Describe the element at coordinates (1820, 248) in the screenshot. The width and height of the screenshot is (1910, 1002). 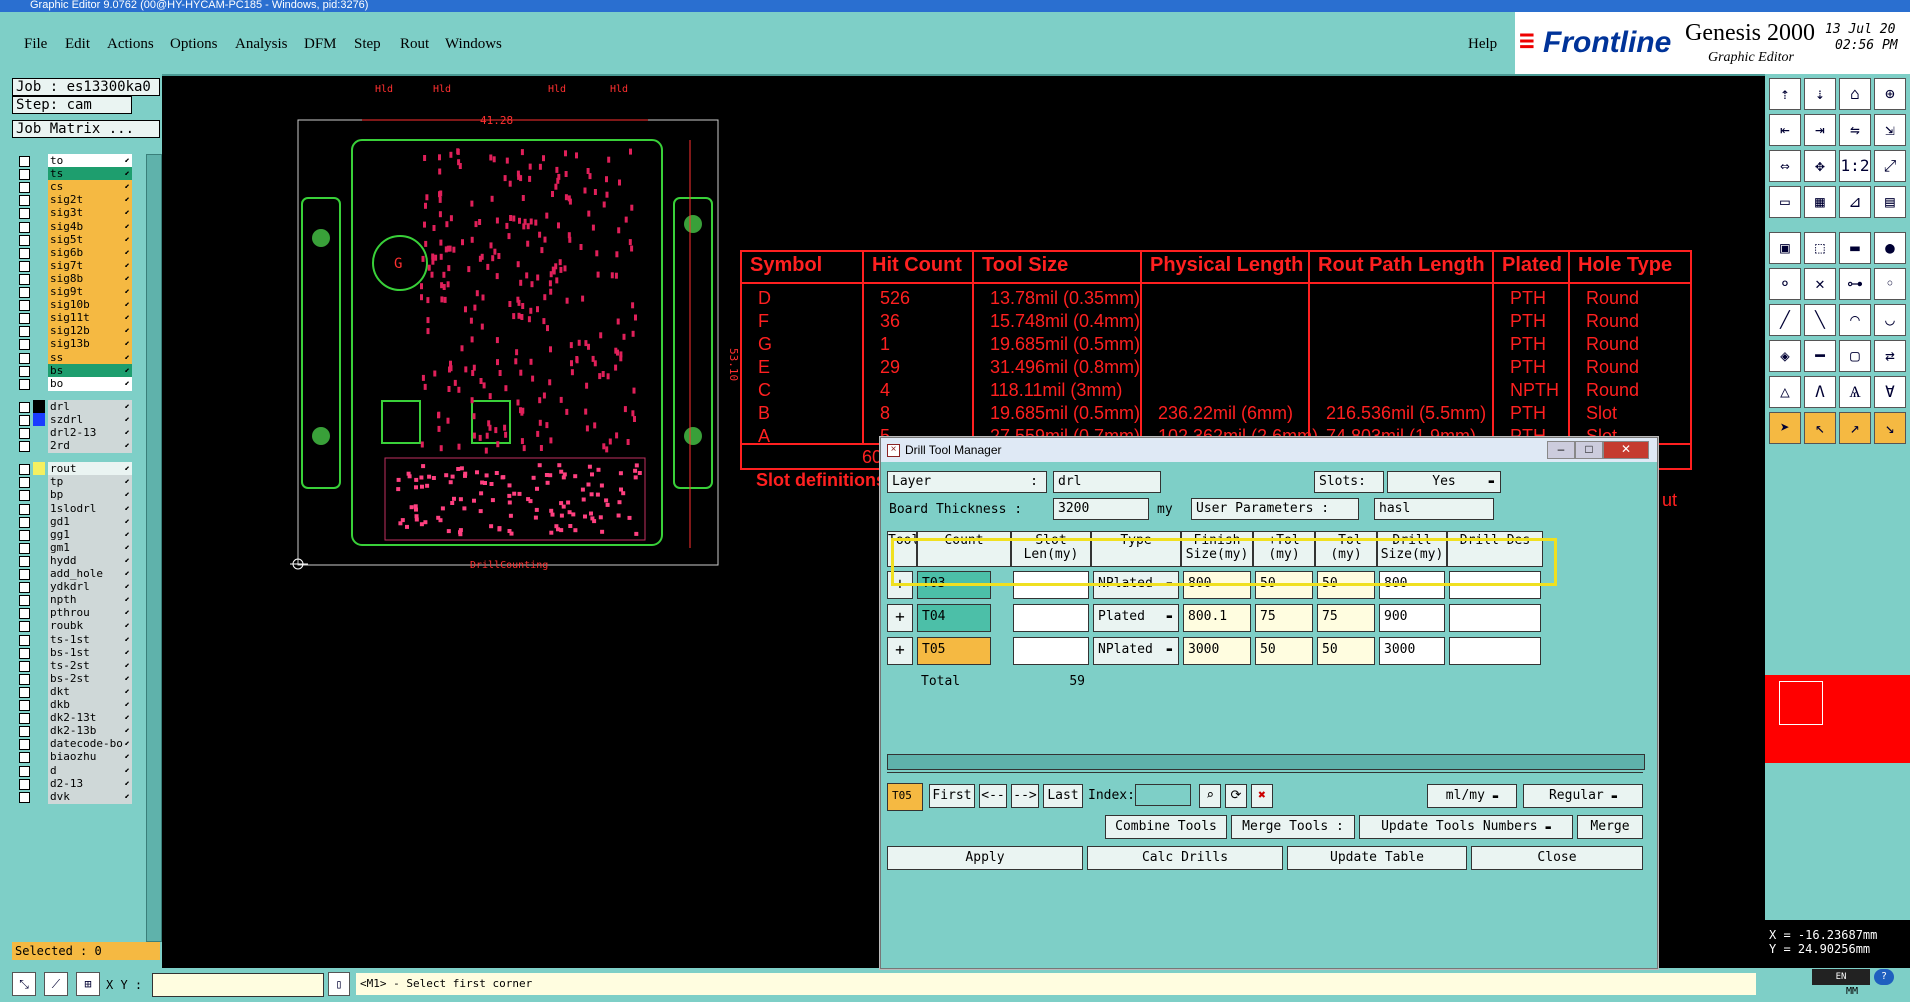
I see `rotate-icon: ⬚` at that location.